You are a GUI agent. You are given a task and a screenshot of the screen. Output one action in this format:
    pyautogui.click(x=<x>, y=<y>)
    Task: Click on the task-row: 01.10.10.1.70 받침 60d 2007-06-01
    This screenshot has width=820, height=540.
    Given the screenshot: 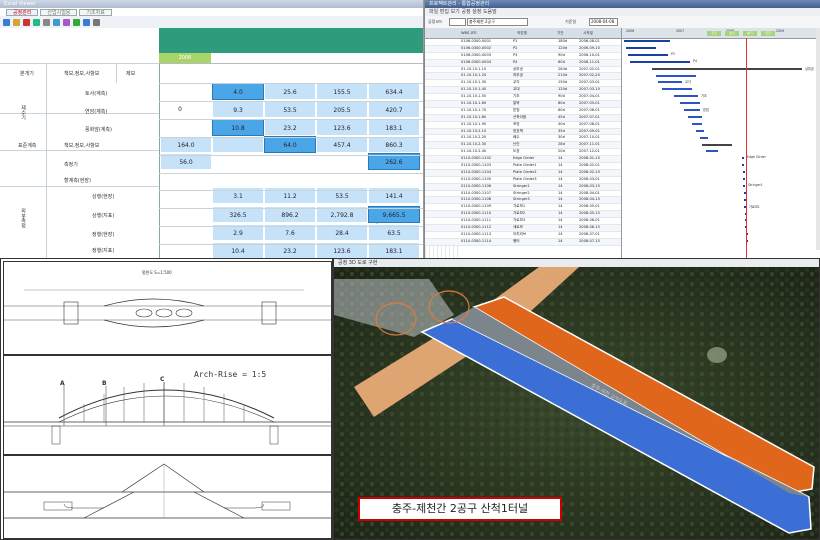 What is the action you would take?
    pyautogui.click(x=523, y=111)
    